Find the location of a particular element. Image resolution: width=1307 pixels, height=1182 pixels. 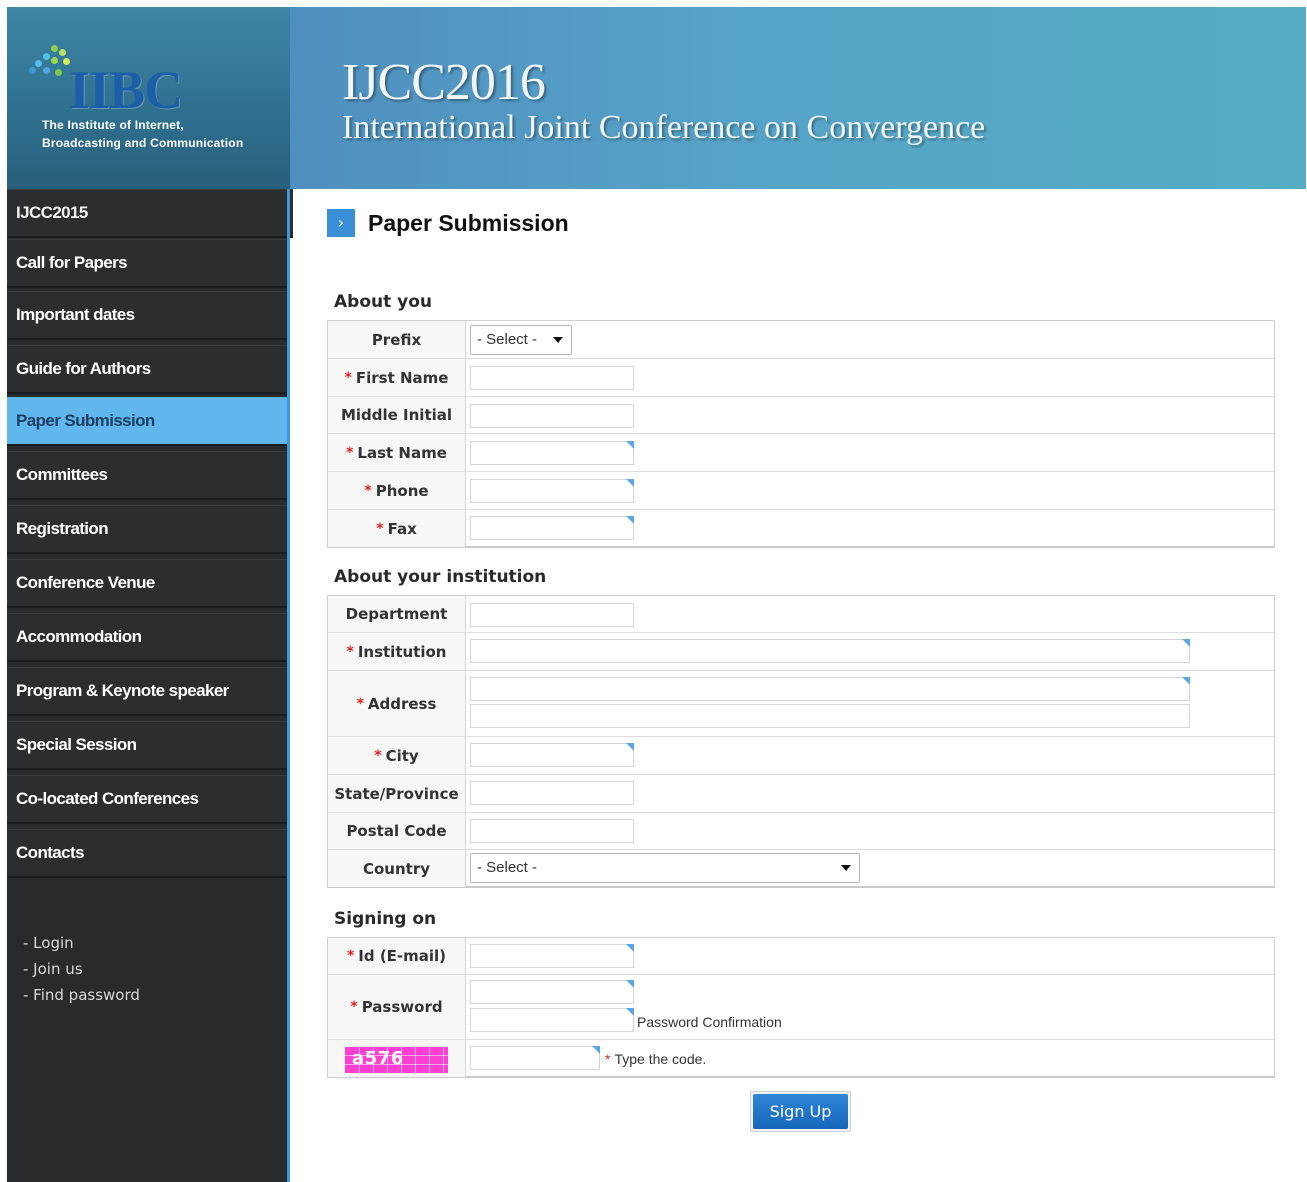

captcha-code: a576 is located at coordinates (378, 1058).